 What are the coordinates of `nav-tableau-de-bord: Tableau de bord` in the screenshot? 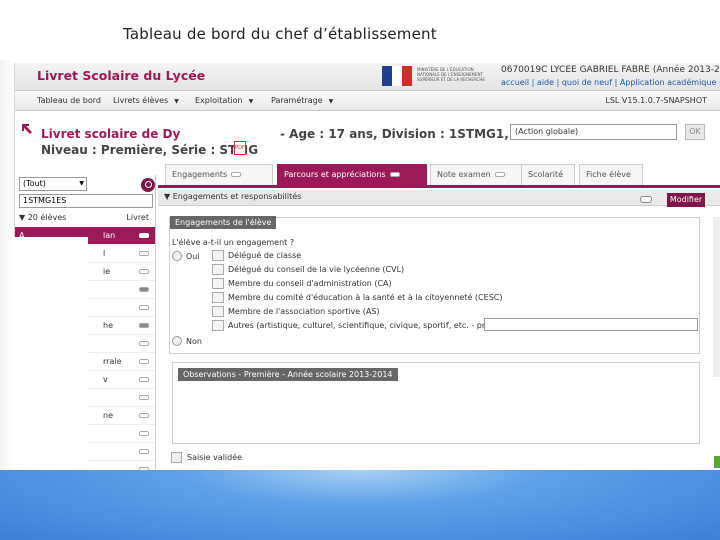 It's located at (69, 100).